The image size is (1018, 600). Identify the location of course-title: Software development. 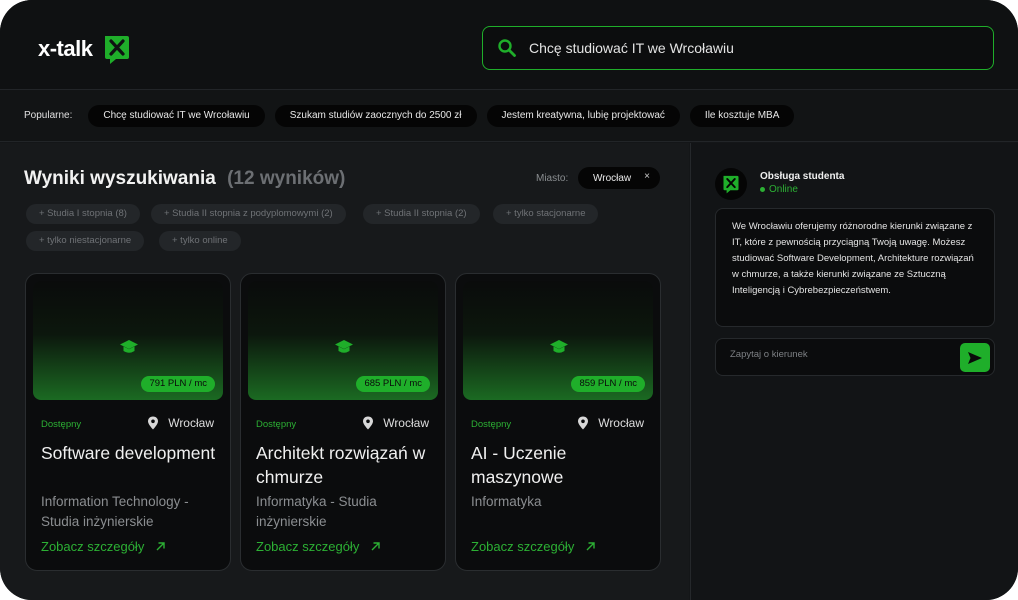
(128, 453).